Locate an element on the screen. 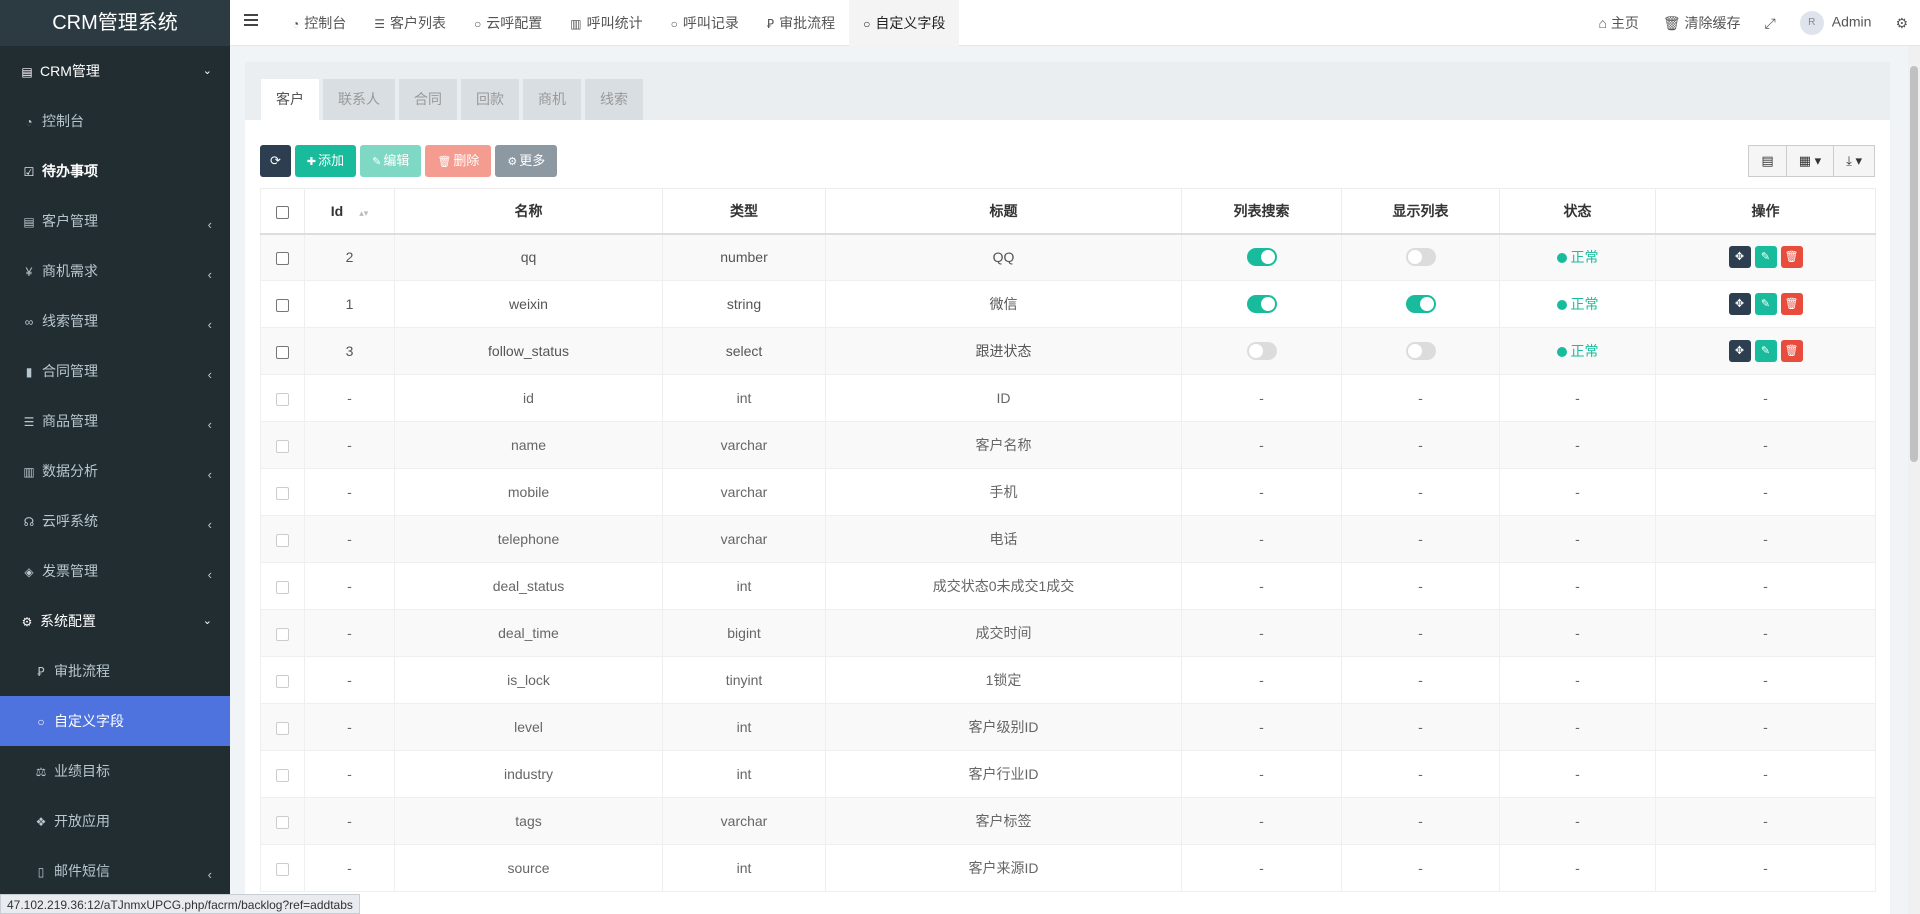 The image size is (1920, 914). cell-type: select is located at coordinates (744, 351).